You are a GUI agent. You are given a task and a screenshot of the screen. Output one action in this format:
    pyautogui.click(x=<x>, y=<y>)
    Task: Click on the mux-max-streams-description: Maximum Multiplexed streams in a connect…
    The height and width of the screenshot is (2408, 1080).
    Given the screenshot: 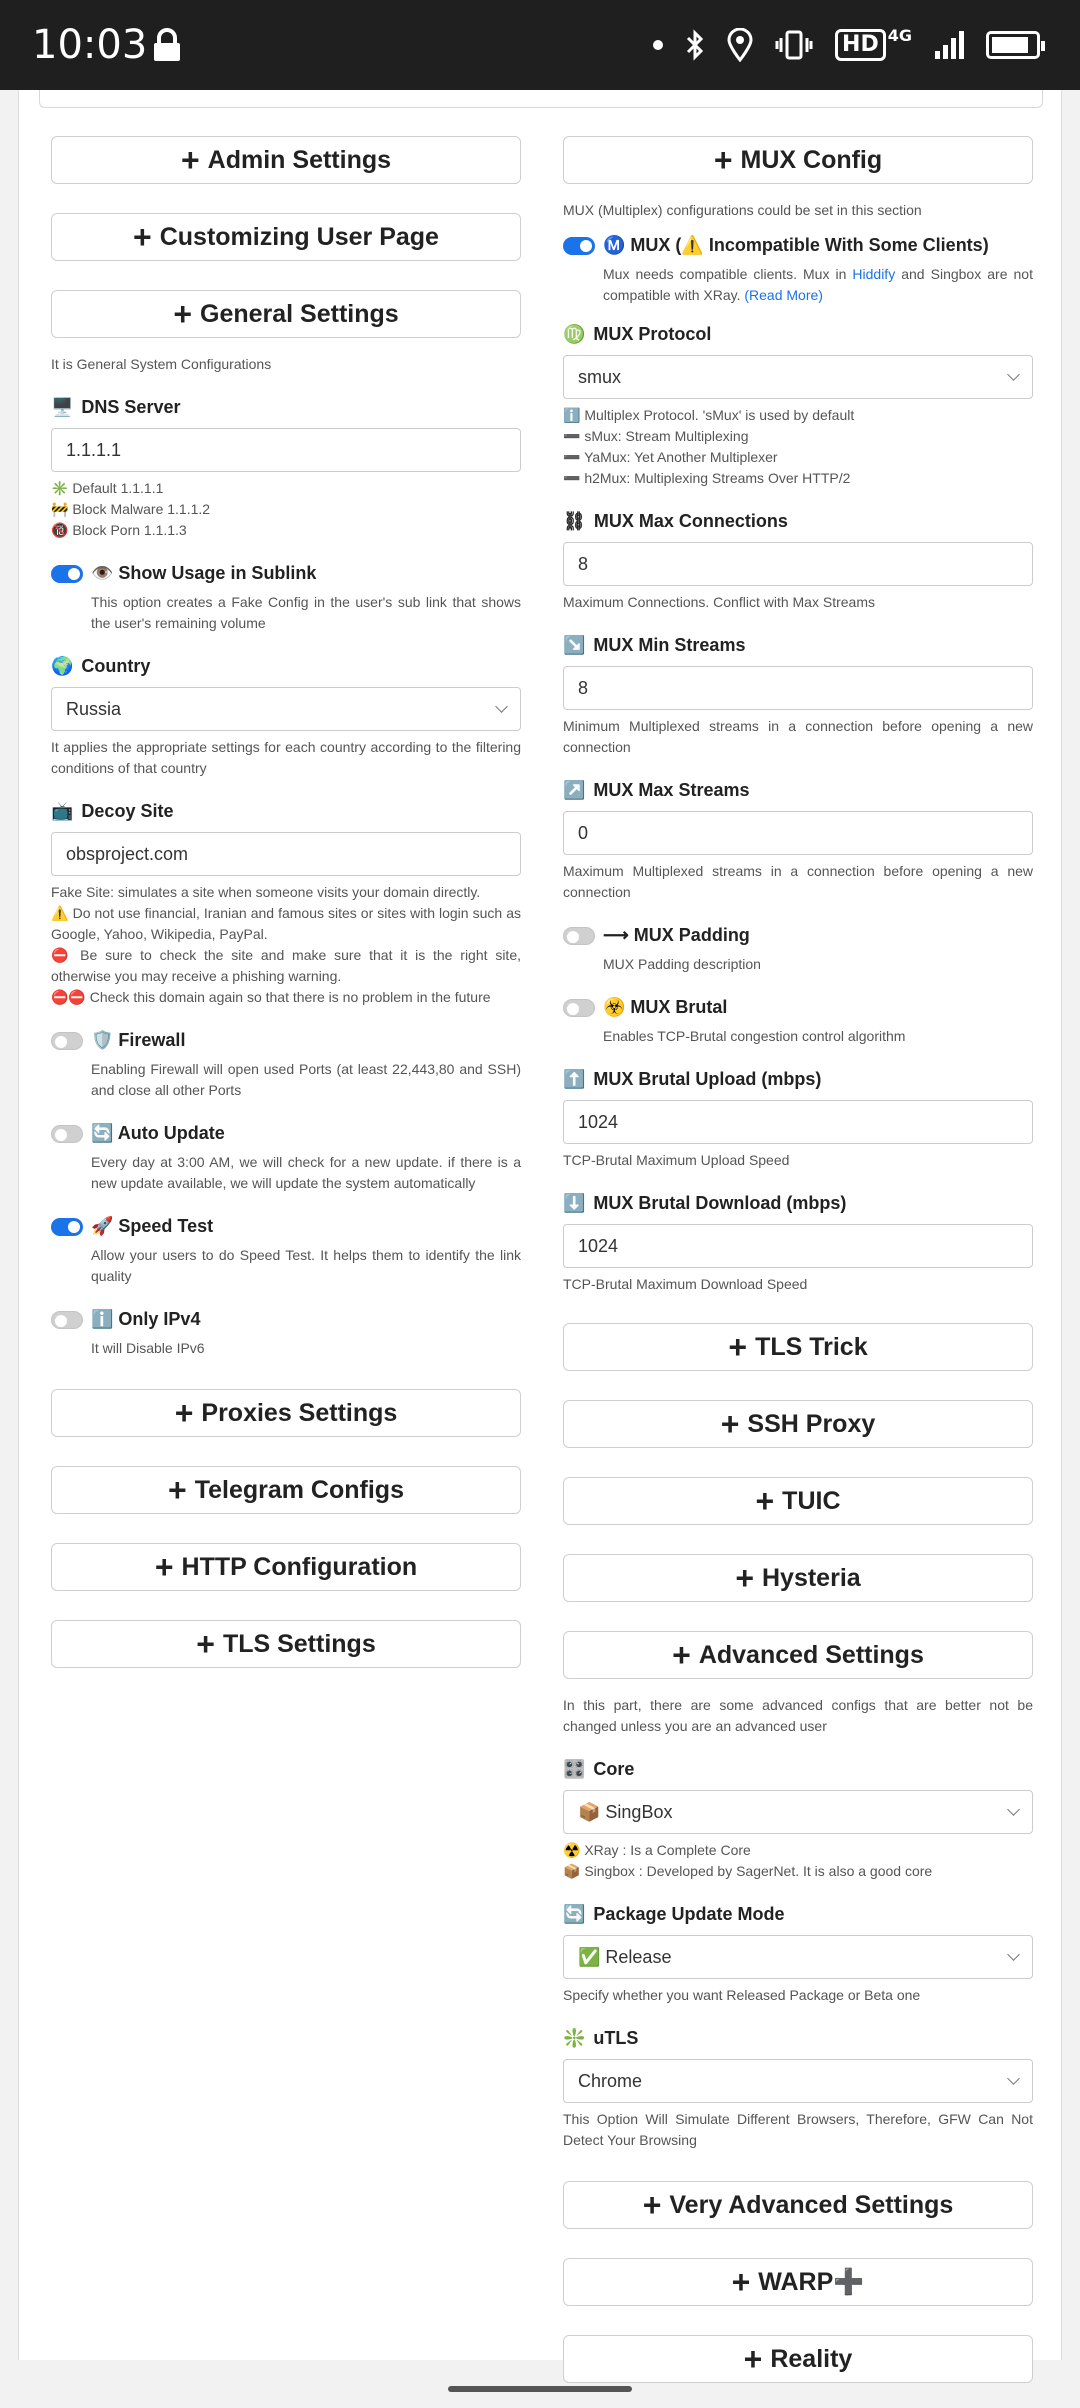 What is the action you would take?
    pyautogui.click(x=798, y=881)
    